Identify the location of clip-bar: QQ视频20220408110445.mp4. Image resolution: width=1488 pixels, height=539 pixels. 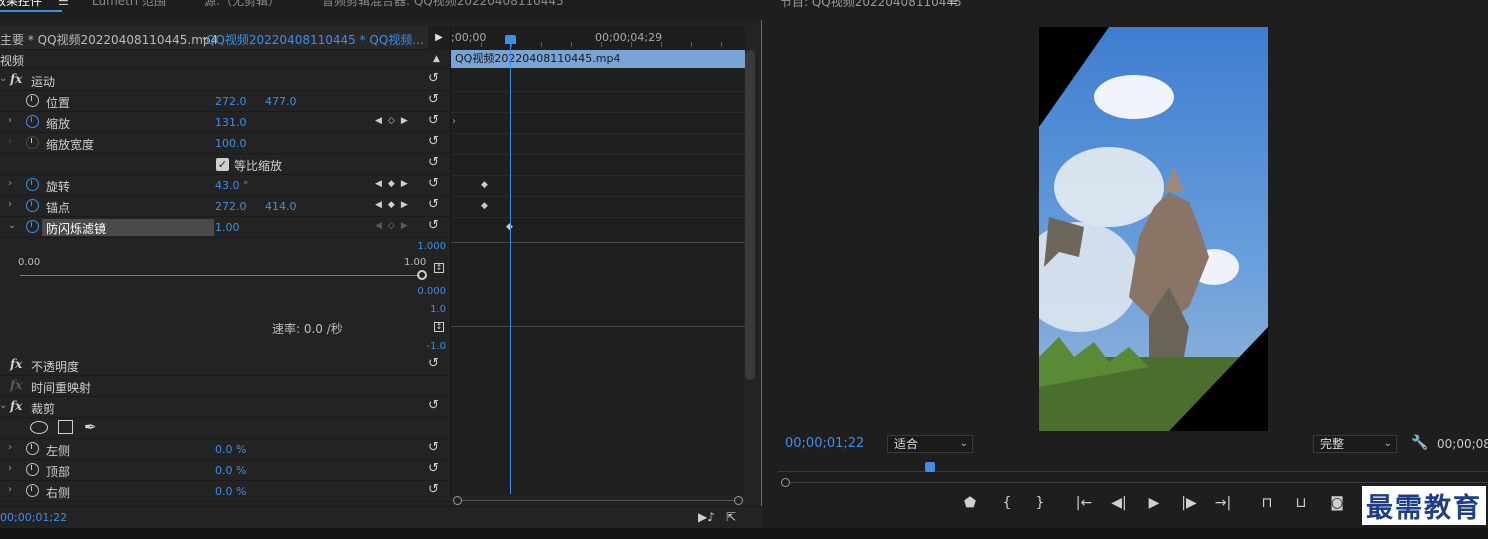
(598, 59).